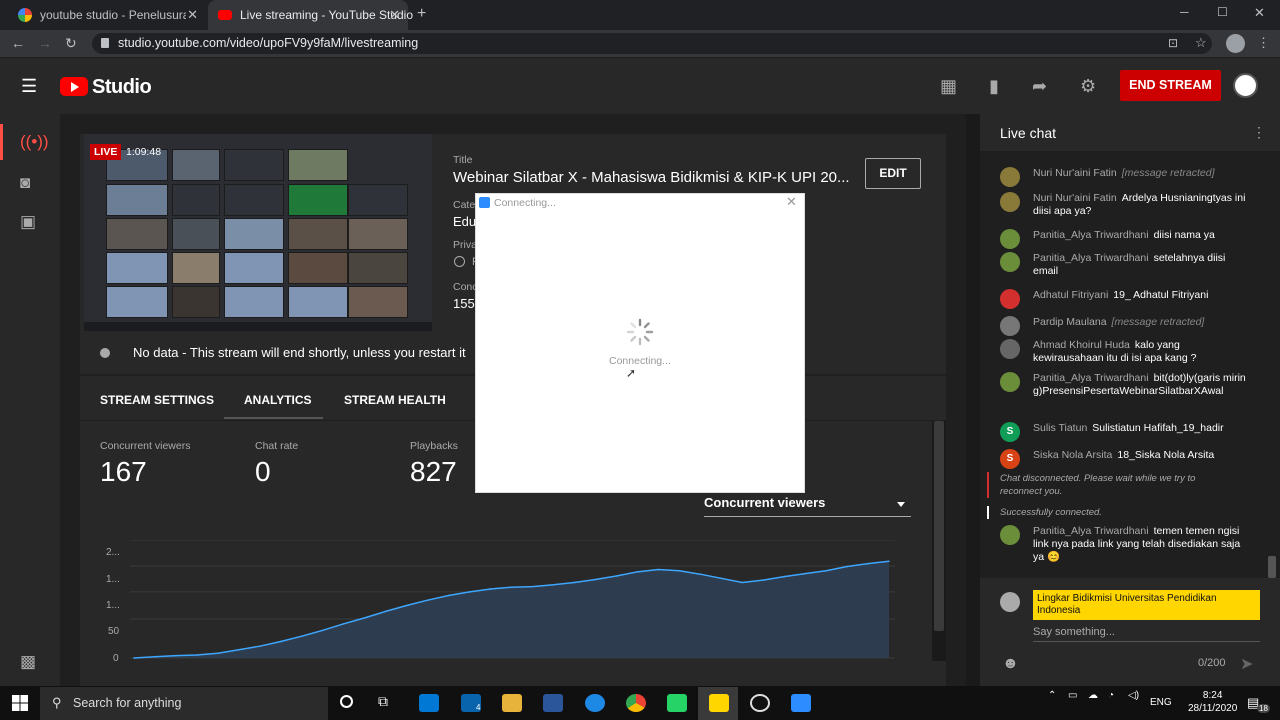 The width and height of the screenshot is (1280, 720). What do you see at coordinates (184, 703) in the screenshot?
I see `taskbar-search: Search for anything` at bounding box center [184, 703].